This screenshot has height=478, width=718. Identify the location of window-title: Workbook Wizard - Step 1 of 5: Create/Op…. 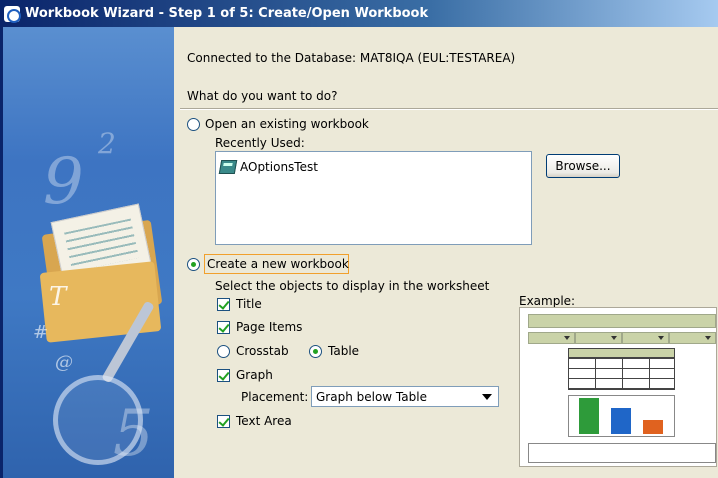
(227, 13).